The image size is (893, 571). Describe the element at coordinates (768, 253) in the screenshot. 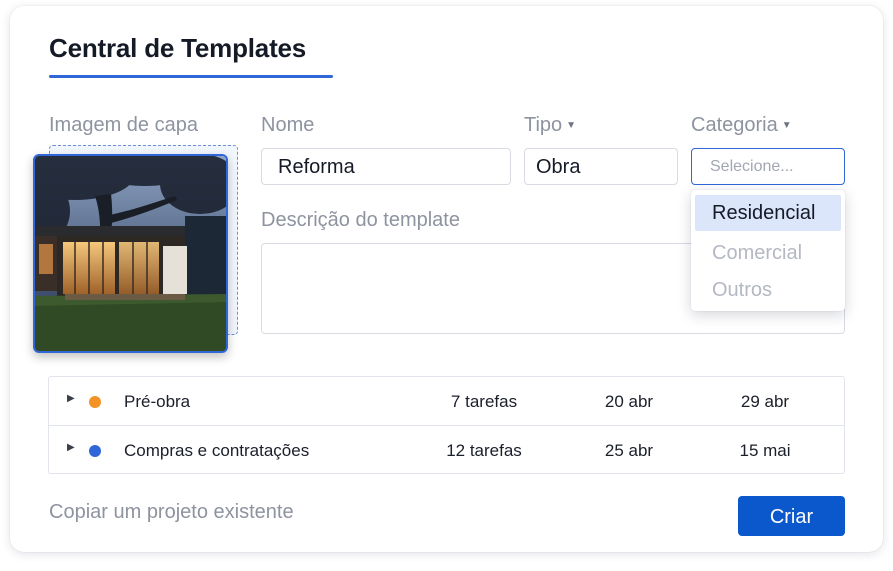

I see `category-option-comercial: Comercial` at that location.